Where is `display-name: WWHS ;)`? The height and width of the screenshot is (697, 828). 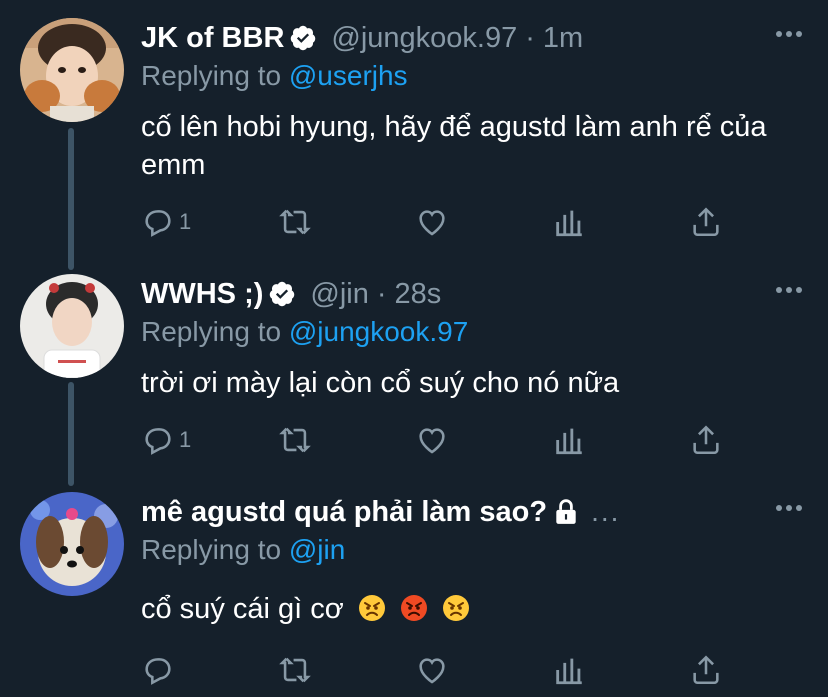
display-name: WWHS ;) is located at coordinates (202, 294).